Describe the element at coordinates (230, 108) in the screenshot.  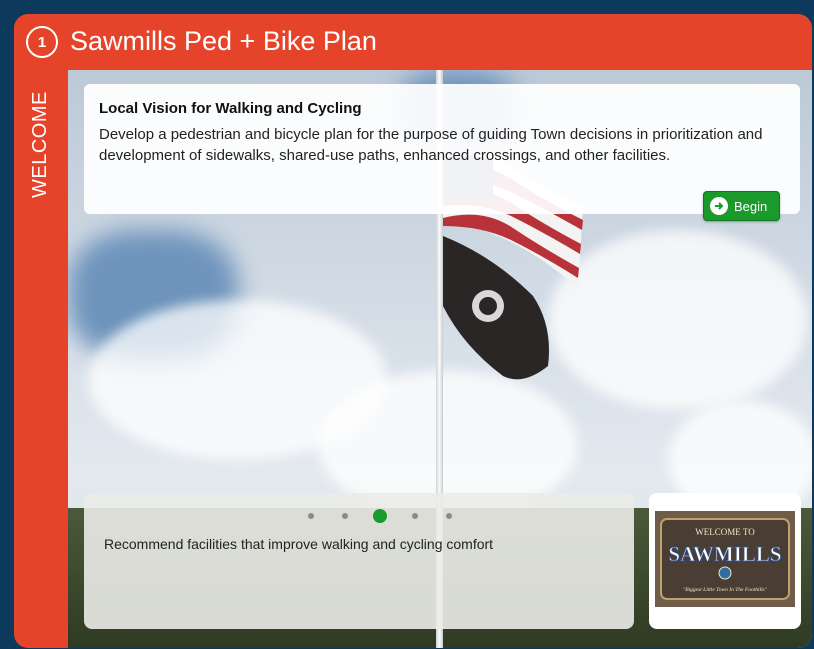
I see `vision-heading: Local Vision for Walking and Cycling` at that location.